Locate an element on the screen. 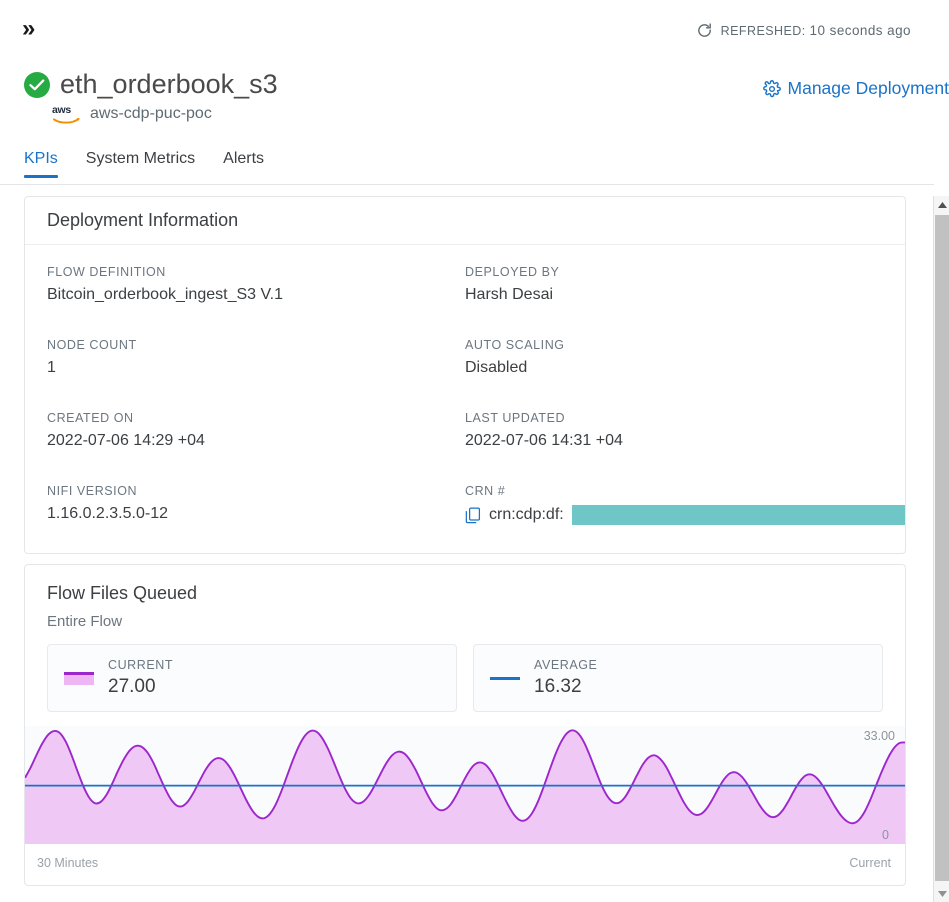 The height and width of the screenshot is (902, 949). stat-average-label: AVERAGE is located at coordinates (566, 665).